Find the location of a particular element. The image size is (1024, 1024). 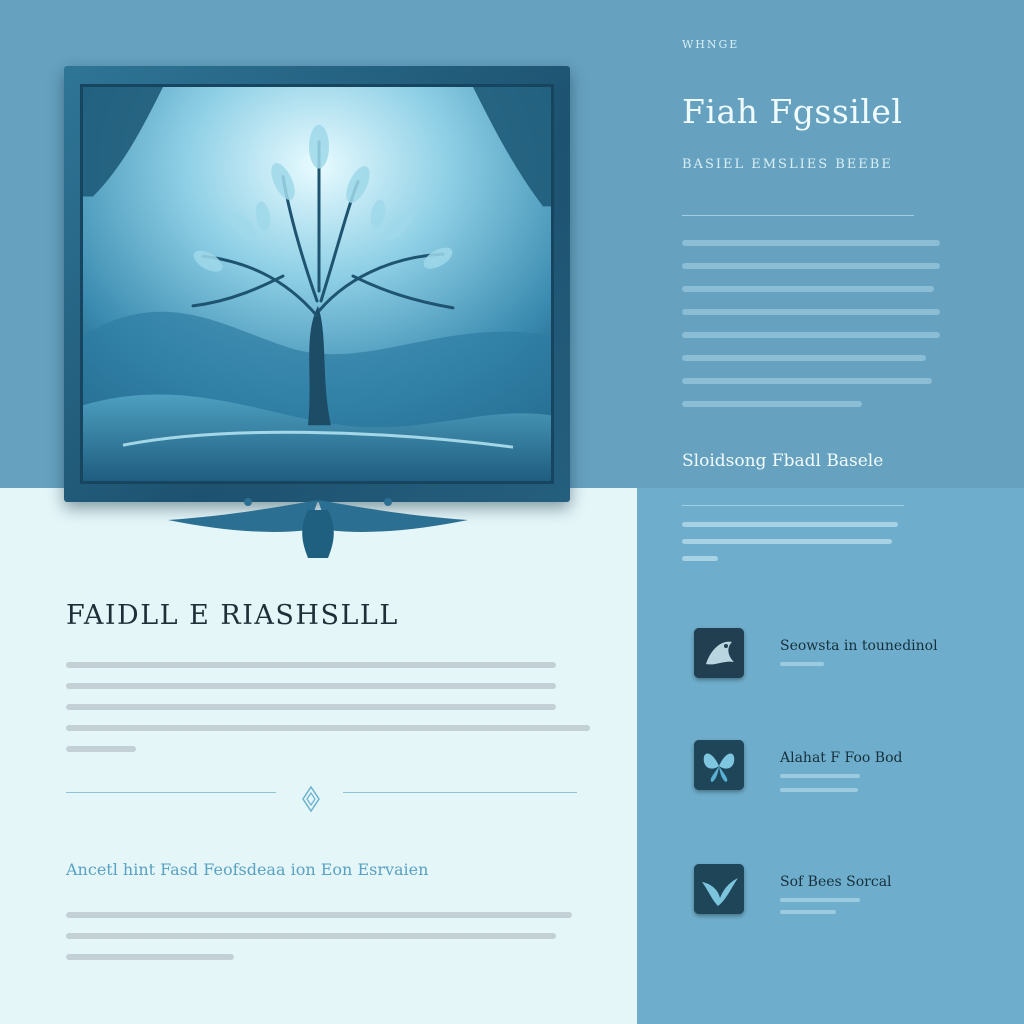

right-section-divider is located at coordinates (793, 505).